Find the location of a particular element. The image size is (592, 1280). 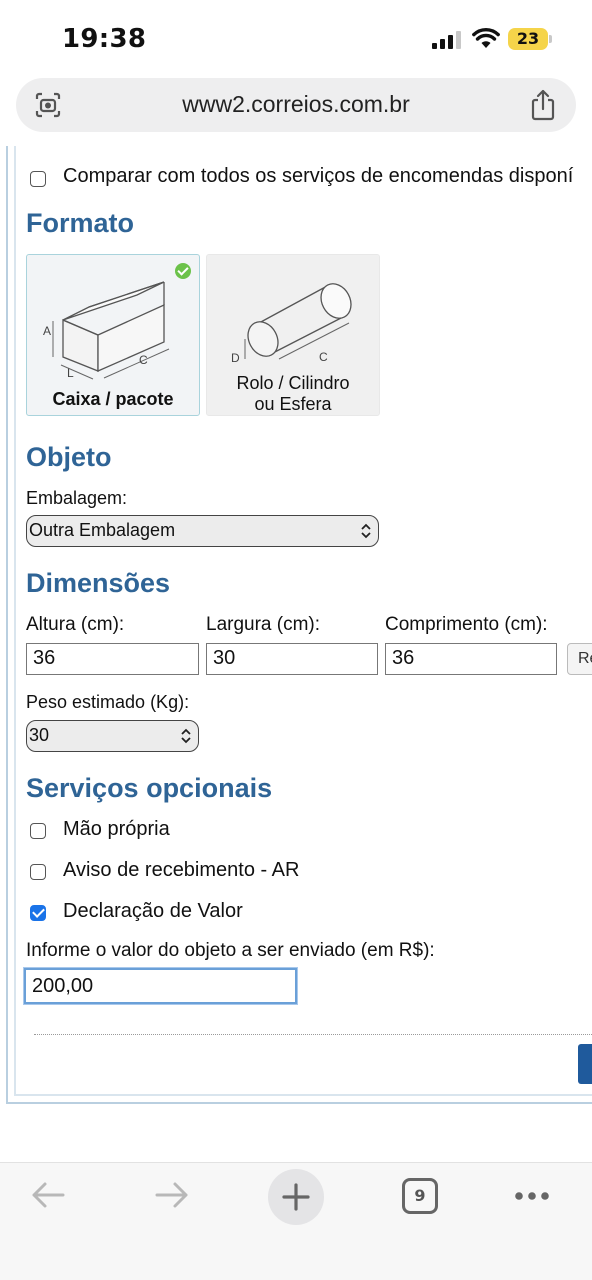

format-roll-card: D C Rolo / Cilindro ou Esfera is located at coordinates (293, 335).